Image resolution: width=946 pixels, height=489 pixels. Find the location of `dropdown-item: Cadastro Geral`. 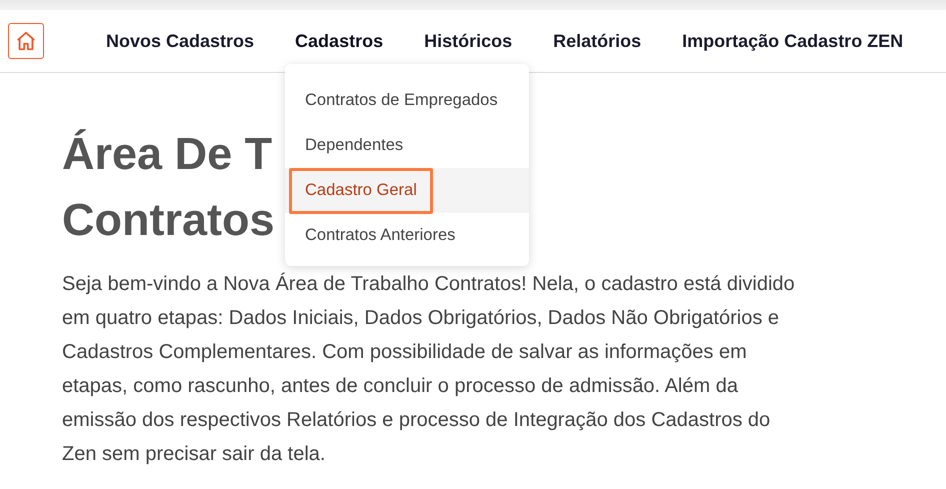

dropdown-item: Cadastro Geral is located at coordinates (361, 191).